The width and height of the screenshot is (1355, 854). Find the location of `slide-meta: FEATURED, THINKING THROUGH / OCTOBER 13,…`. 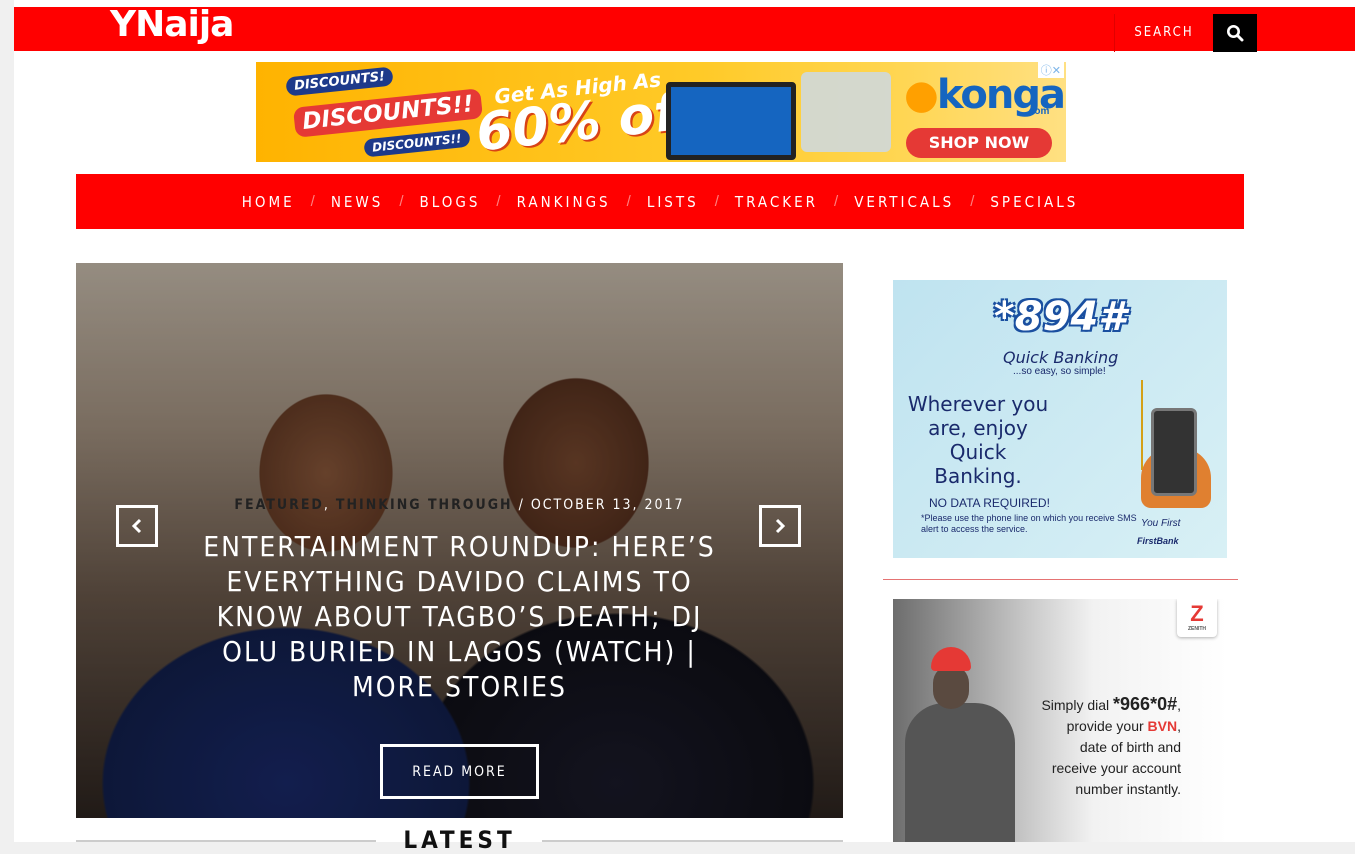

slide-meta: FEATURED, THINKING THROUGH / OCTOBER 13,… is located at coordinates (459, 505).